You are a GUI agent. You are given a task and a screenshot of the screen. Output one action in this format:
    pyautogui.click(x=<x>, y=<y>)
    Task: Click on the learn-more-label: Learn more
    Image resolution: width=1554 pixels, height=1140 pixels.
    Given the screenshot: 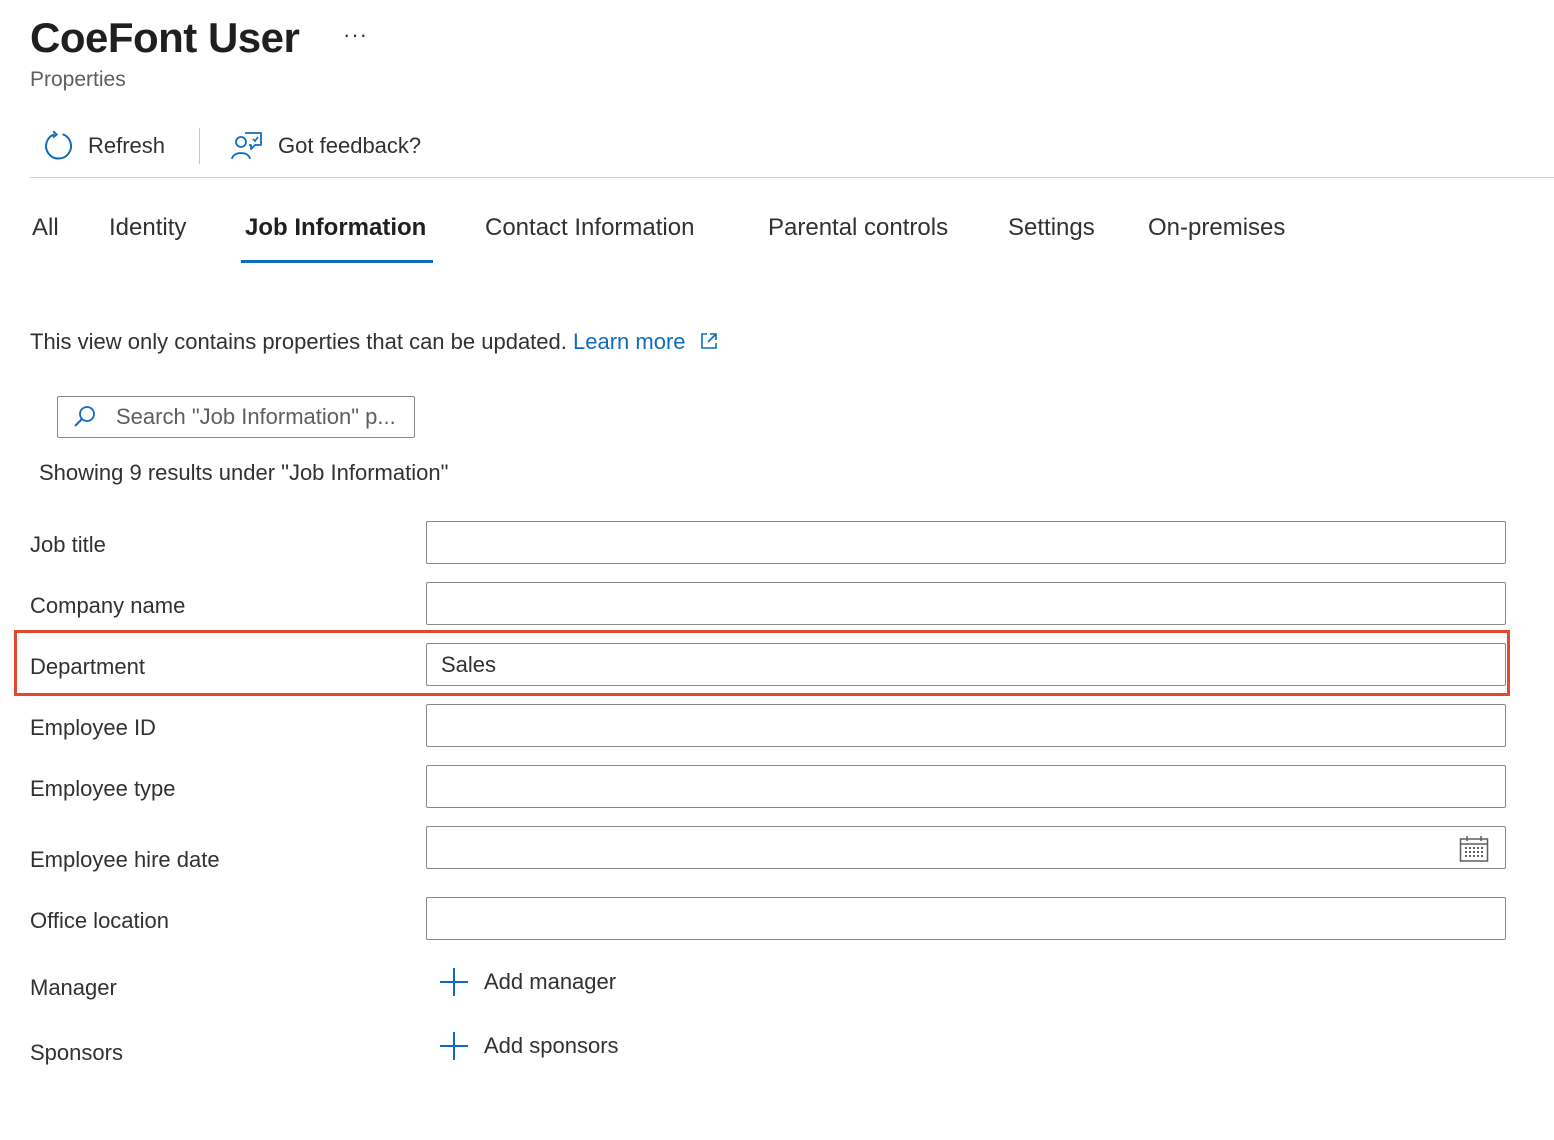 What is the action you would take?
    pyautogui.click(x=629, y=341)
    